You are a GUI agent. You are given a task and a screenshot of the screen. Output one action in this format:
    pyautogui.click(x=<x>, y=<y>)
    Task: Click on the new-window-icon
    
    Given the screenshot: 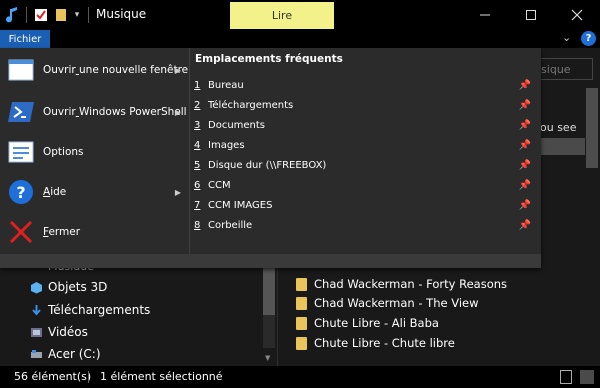 What is the action you would take?
    pyautogui.click(x=21, y=70)
    